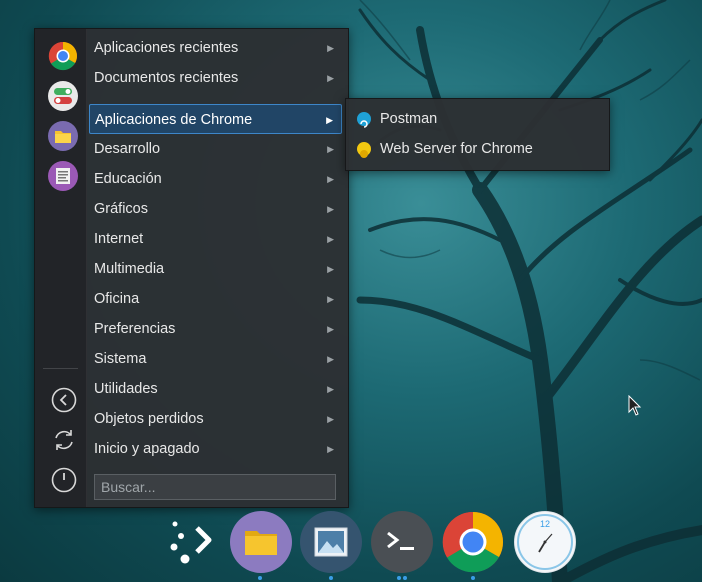 This screenshot has width=702, height=582. Describe the element at coordinates (635, 405) in the screenshot. I see `mouse-cursor-icon` at that location.